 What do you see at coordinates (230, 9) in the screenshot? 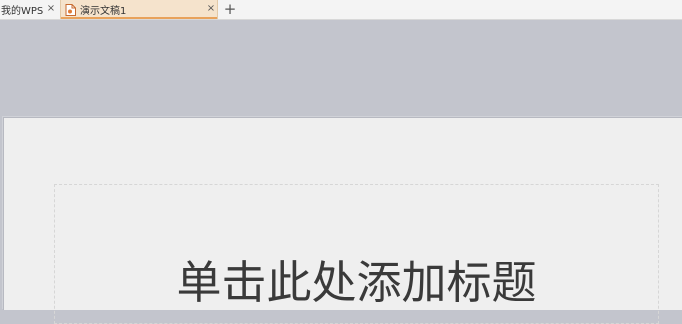
I see `new-tab-button: +` at bounding box center [230, 9].